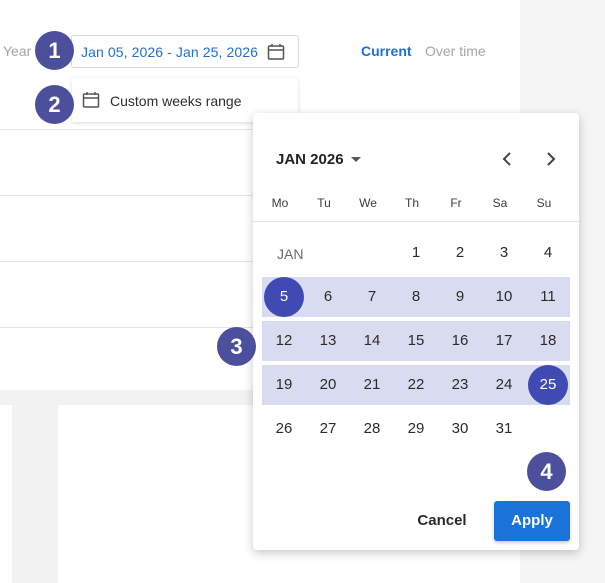  Describe the element at coordinates (507, 159) in the screenshot. I see `chevron-left-icon` at that location.